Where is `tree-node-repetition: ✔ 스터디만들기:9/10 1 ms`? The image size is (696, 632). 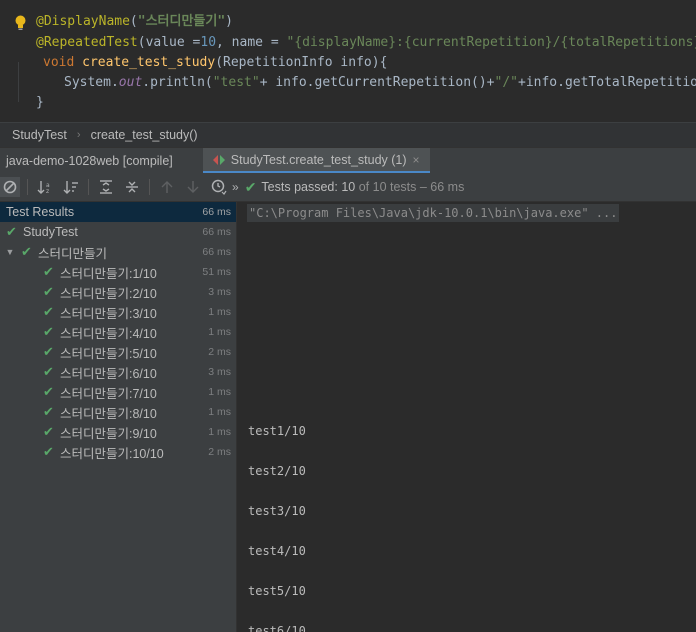 tree-node-repetition: ✔ 스터디만들기:9/10 1 ms is located at coordinates (118, 432).